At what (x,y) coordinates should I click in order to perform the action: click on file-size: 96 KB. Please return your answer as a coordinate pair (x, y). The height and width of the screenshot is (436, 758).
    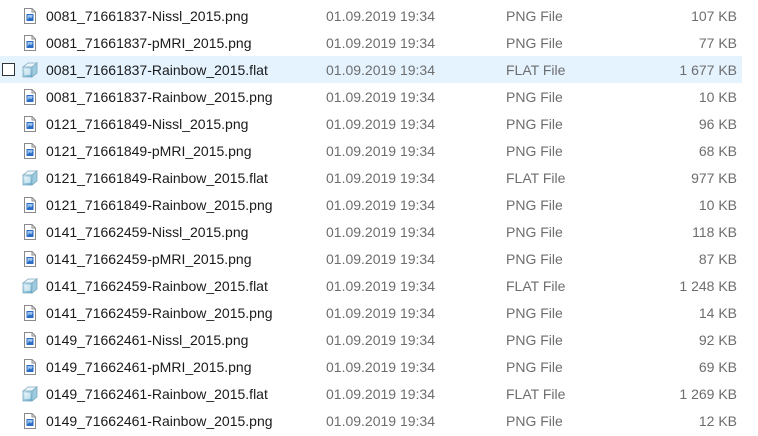
    Looking at the image, I should click on (717, 124).